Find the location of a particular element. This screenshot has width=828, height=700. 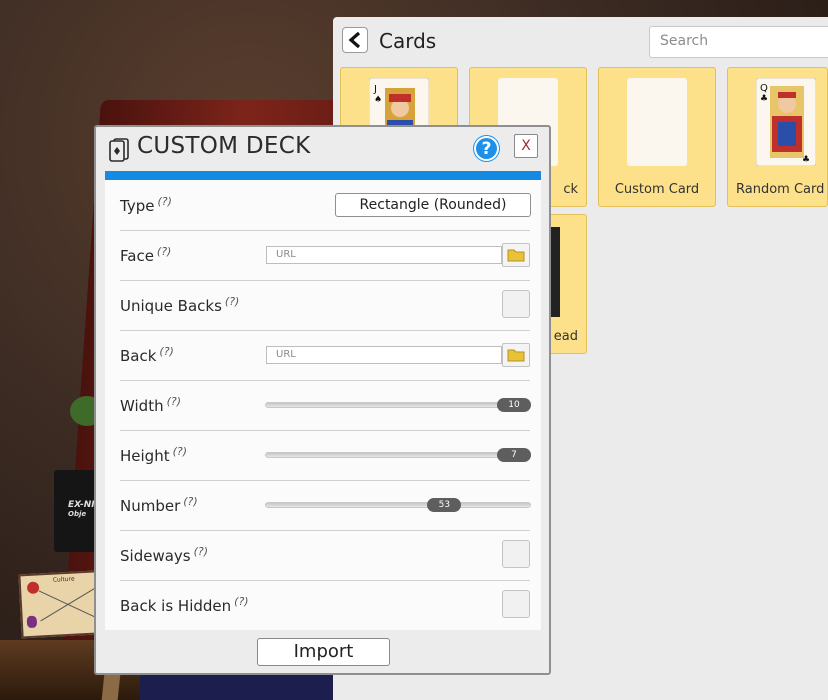

back-browse-button is located at coordinates (516, 355).